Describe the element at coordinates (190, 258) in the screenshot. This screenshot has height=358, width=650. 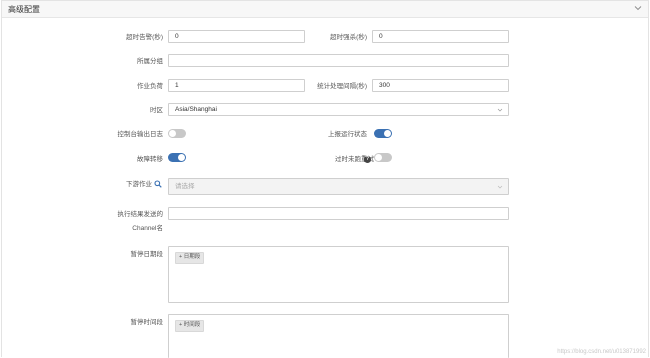
I see `add-date-range-button: + 日期段` at that location.